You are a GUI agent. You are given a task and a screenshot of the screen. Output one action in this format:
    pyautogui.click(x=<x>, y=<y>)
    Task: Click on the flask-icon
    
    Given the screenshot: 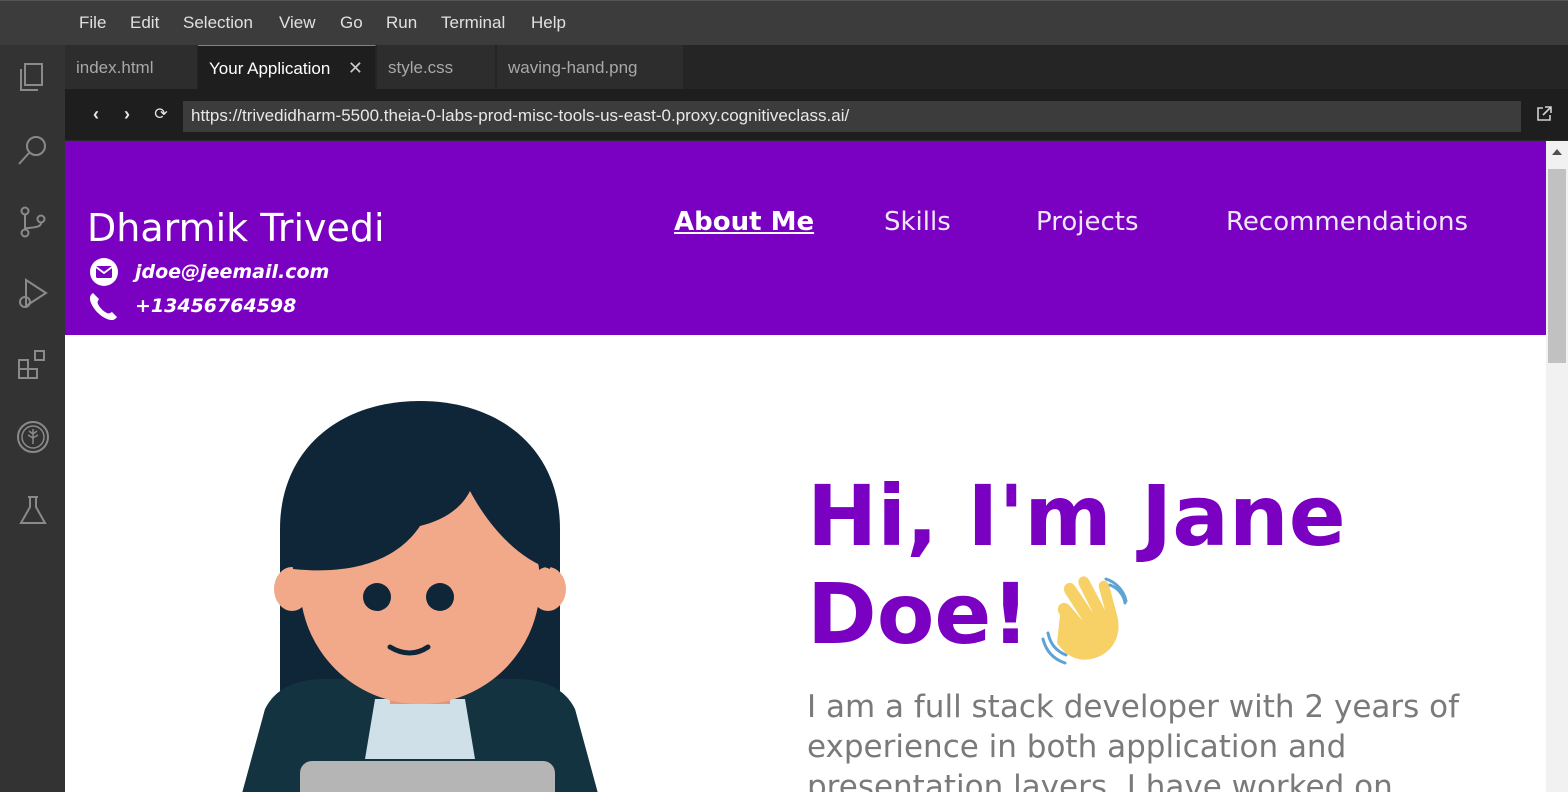 What is the action you would take?
    pyautogui.click(x=33, y=510)
    